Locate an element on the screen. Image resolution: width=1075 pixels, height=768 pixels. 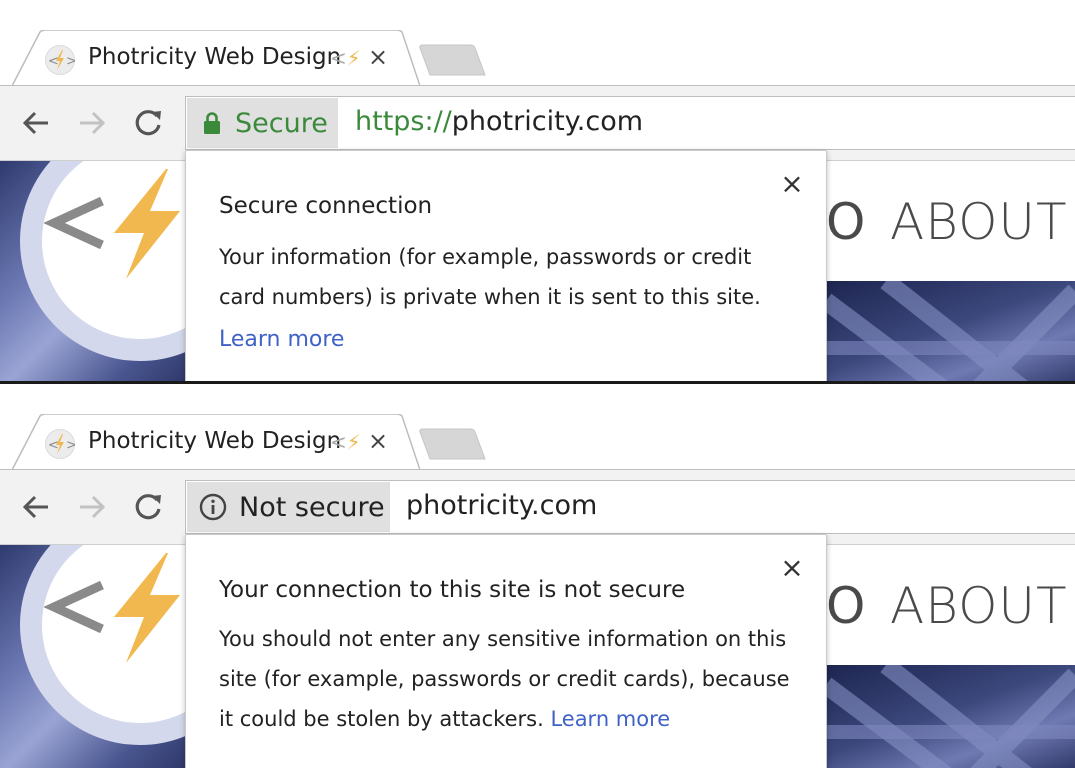
security-label: Secure is located at coordinates (281, 123).